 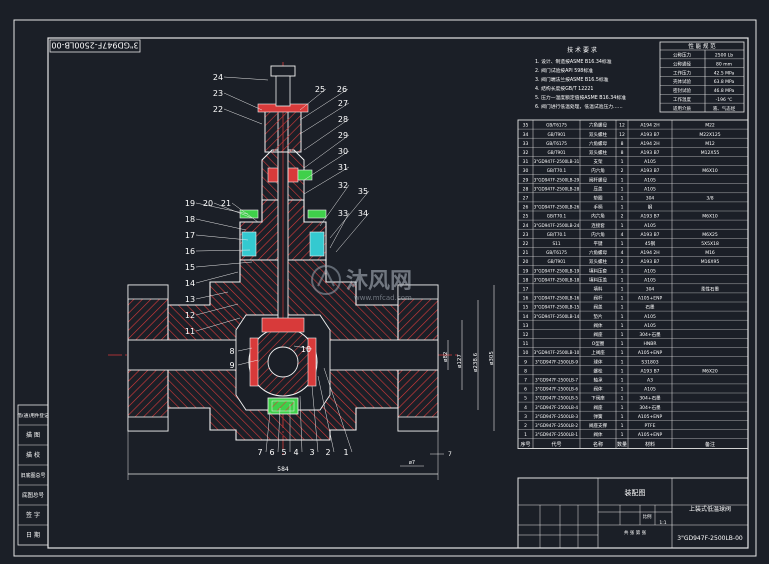 What do you see at coordinates (710, 262) in the screenshot?
I see `bom-cell: M16X95` at bounding box center [710, 262].